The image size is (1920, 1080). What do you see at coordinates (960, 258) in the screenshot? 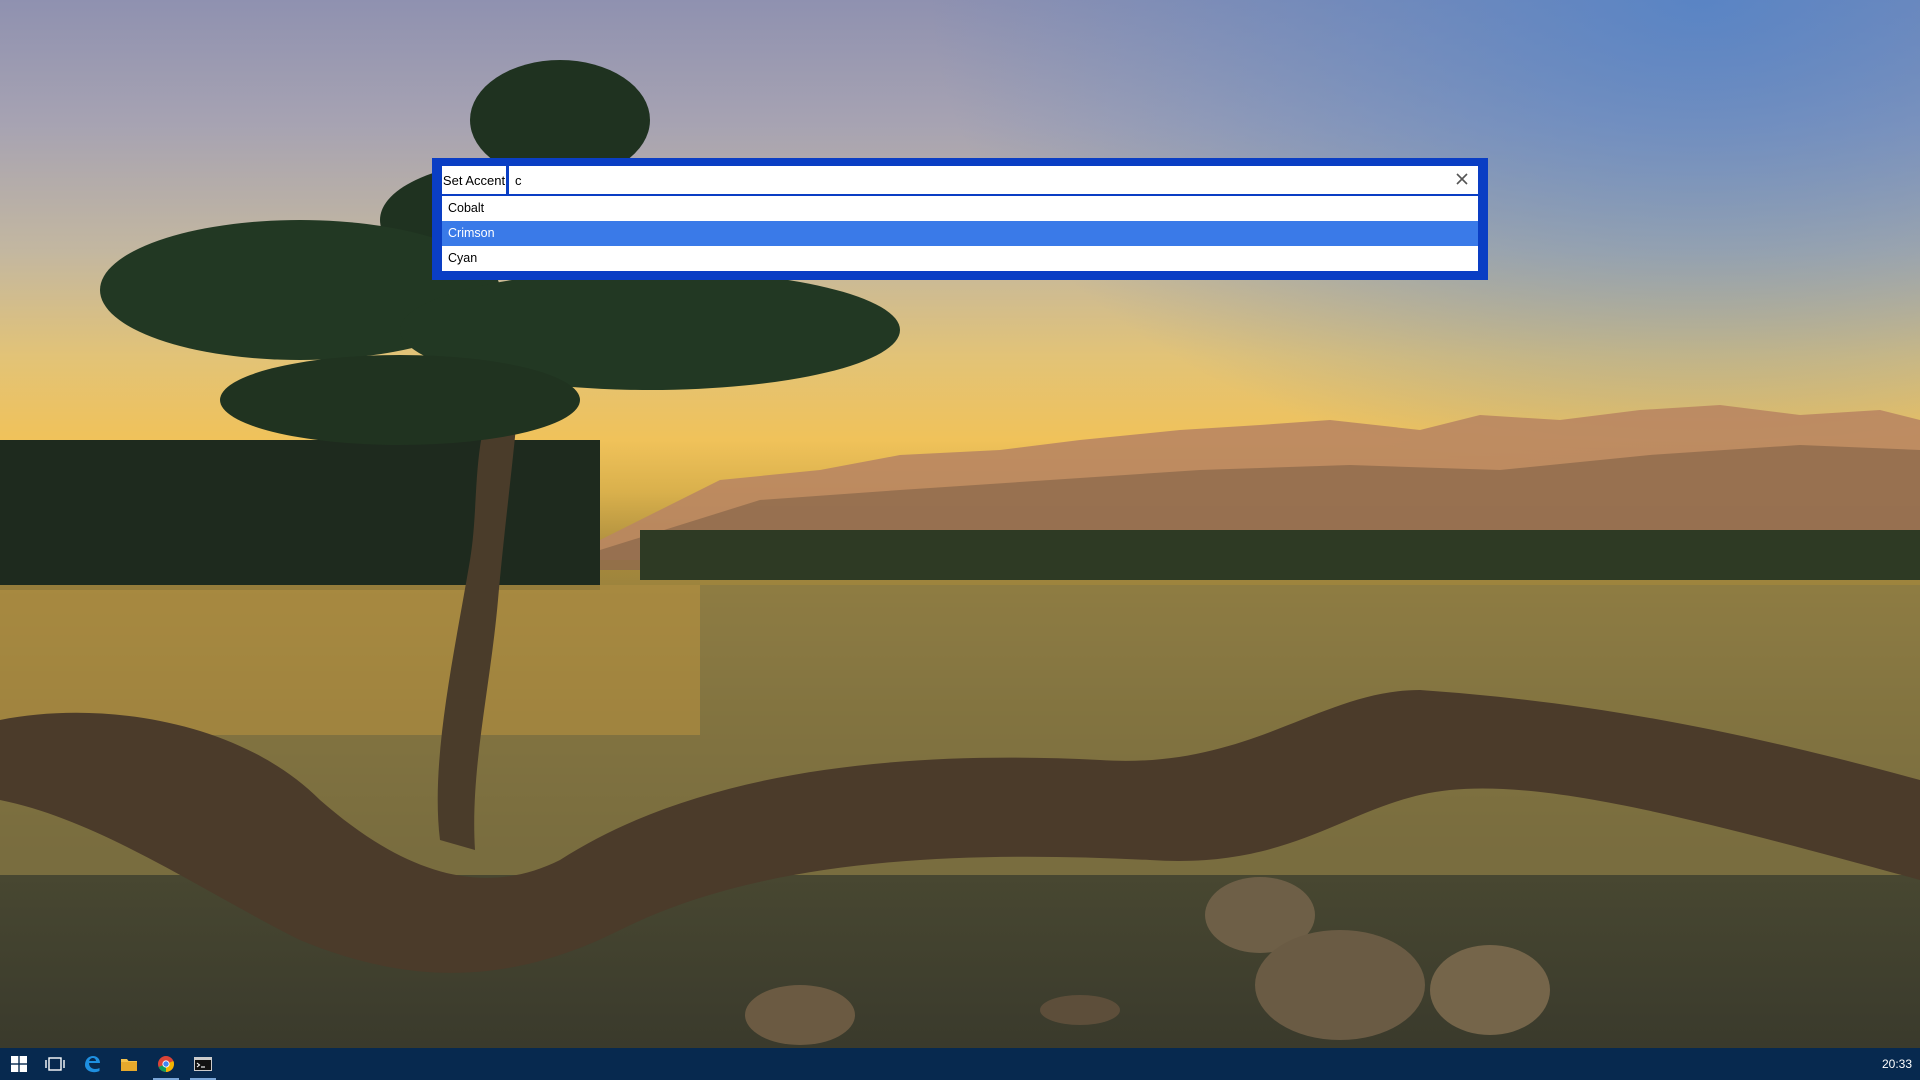
I see `result-item-cyan: Cyan` at bounding box center [960, 258].